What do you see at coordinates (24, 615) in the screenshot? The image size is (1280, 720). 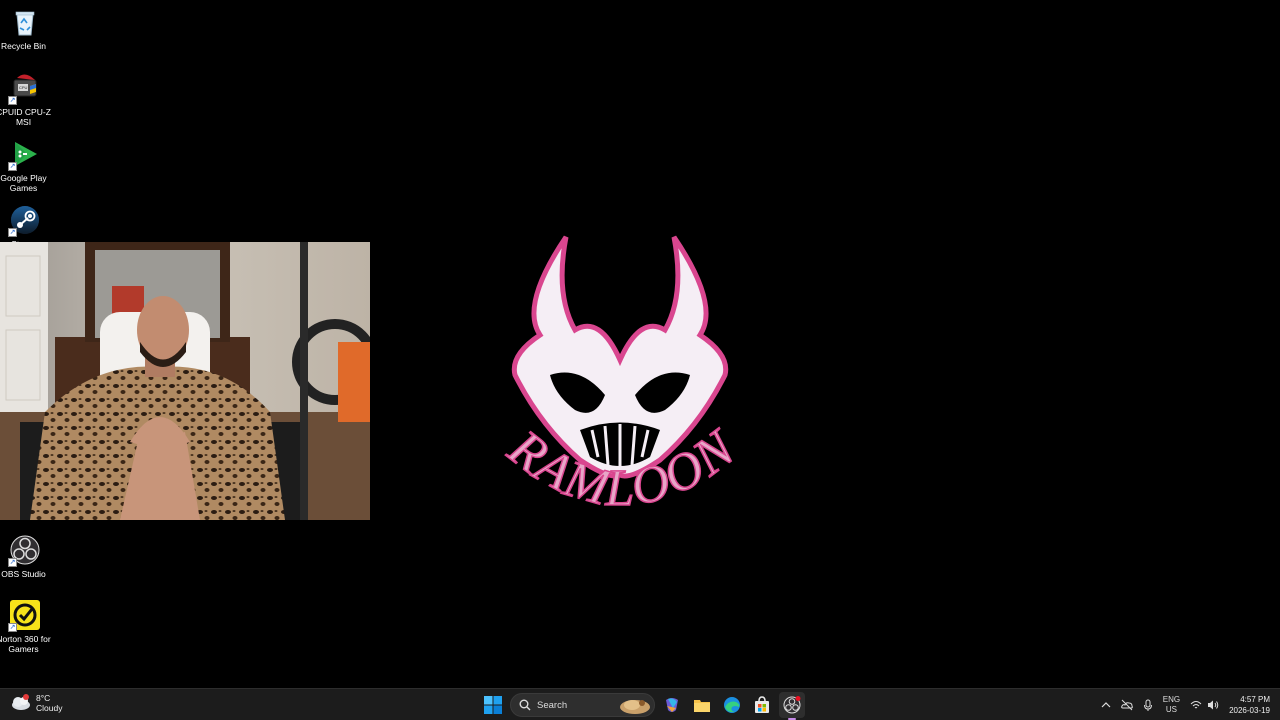 I see `norton-icon: ↗` at bounding box center [24, 615].